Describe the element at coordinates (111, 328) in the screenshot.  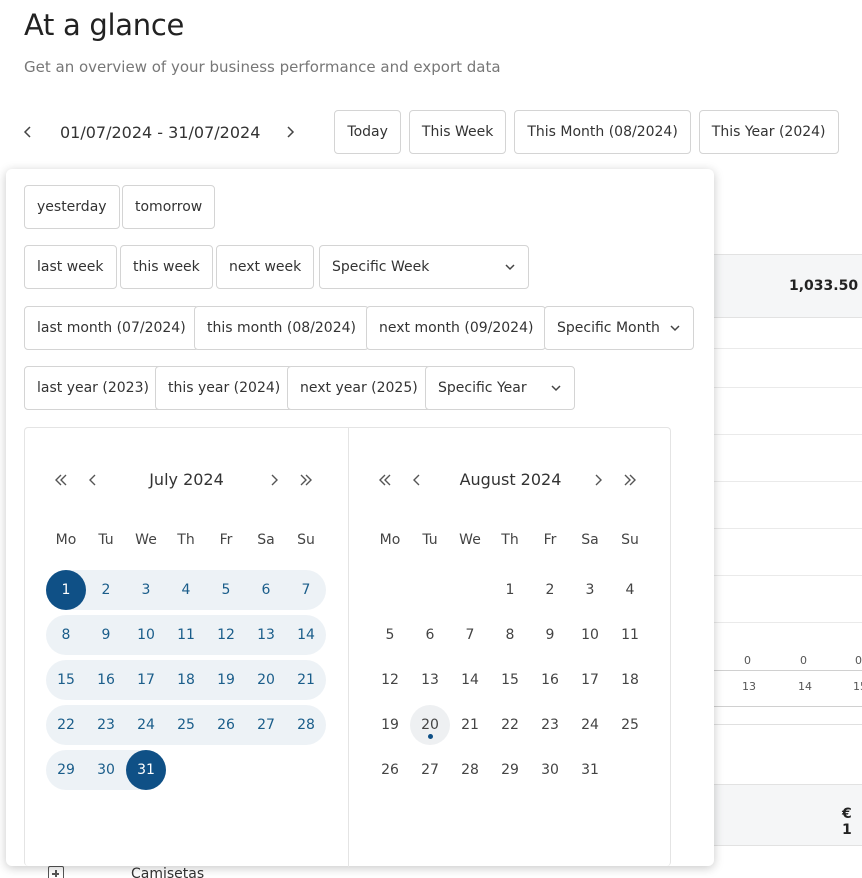
I see `last-month-button: last month (07/2024)` at that location.